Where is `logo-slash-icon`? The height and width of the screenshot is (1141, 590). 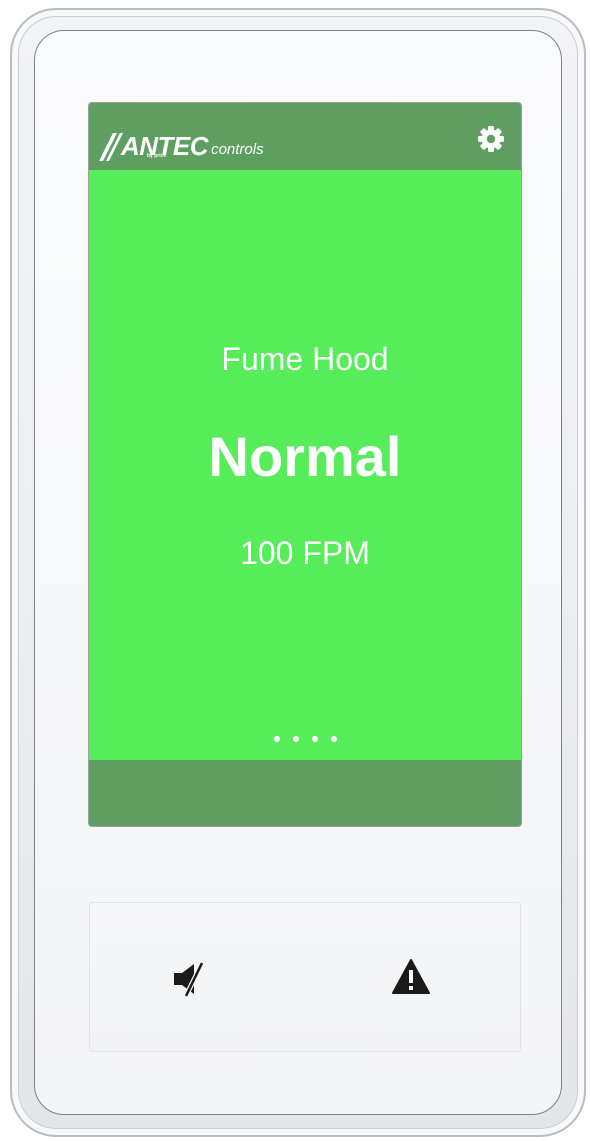 logo-slash-icon is located at coordinates (111, 147).